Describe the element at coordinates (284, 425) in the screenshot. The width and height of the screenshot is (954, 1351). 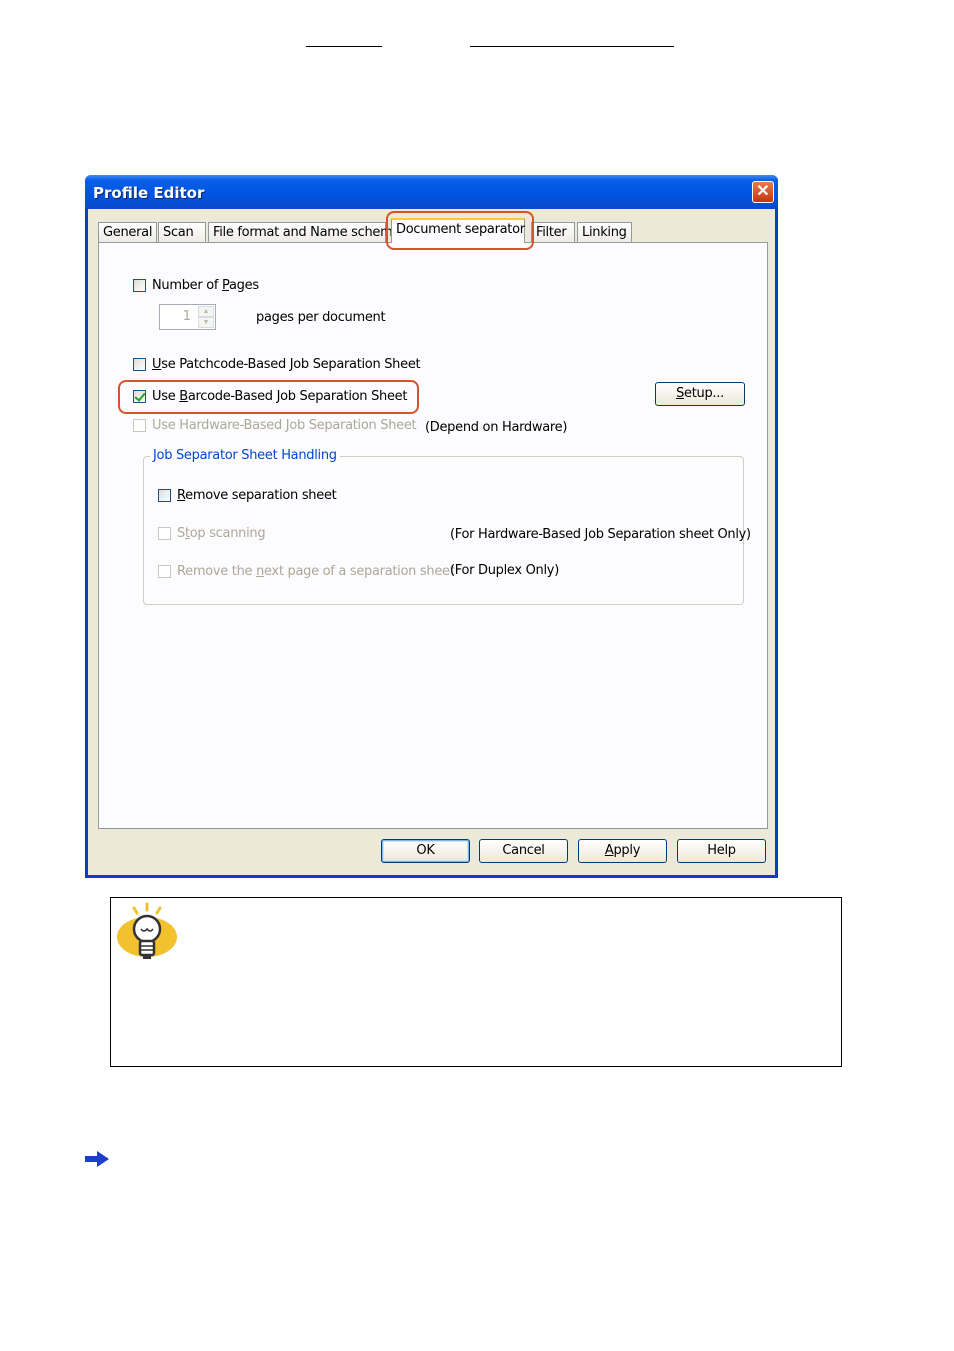
I see `hardware-label: Use Hardware-Based Job Separation Sheet` at that location.